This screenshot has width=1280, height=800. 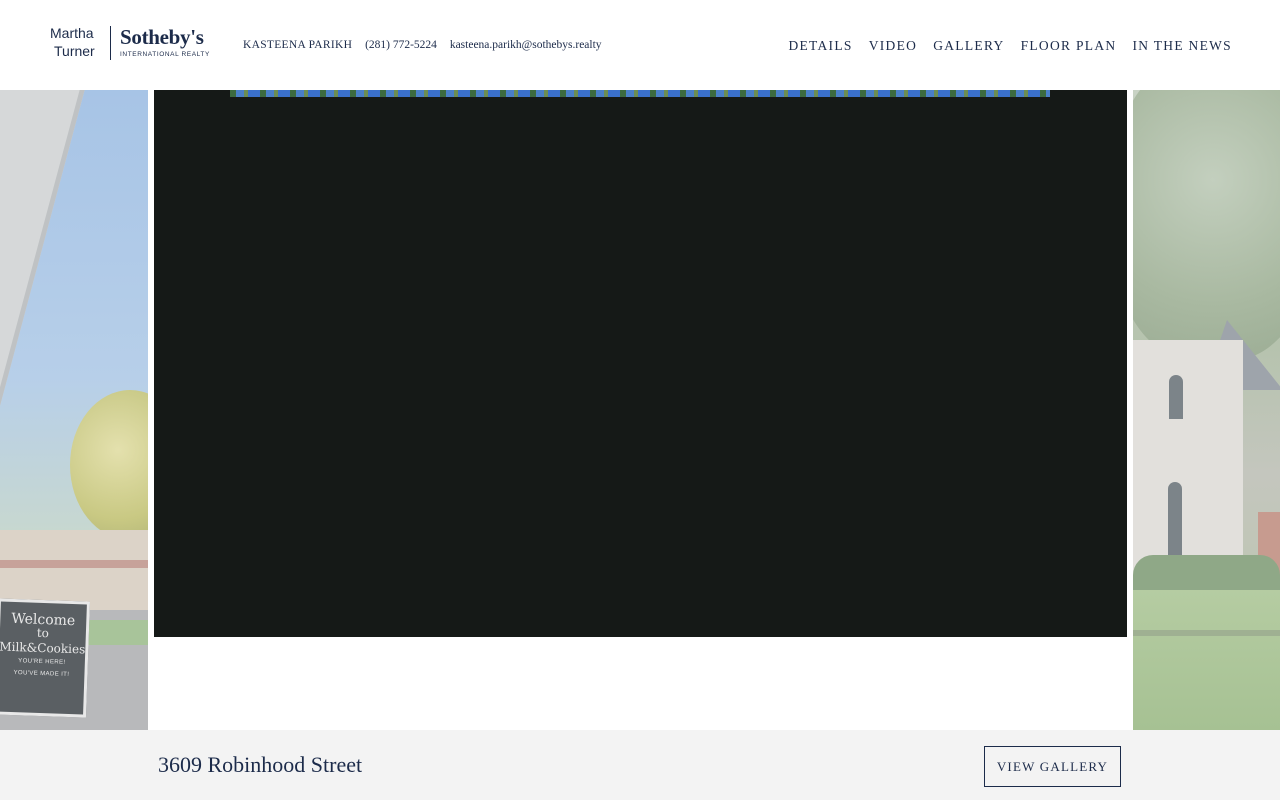 What do you see at coordinates (43, 648) in the screenshot?
I see `sign-line3: Milk&Cookies` at bounding box center [43, 648].